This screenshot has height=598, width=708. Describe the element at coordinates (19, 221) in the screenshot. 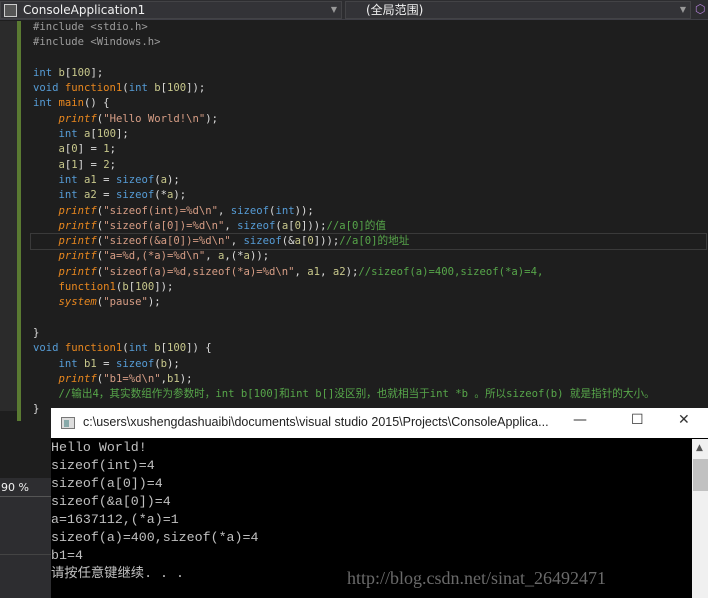

I see `change-indicator-bar` at that location.